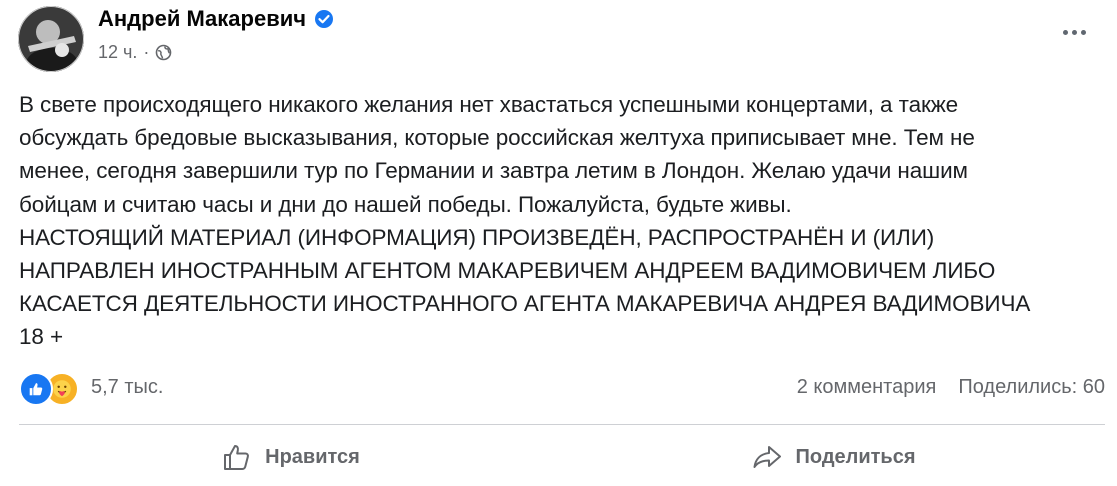 This screenshot has height=486, width=1117. I want to click on globe-icon, so click(163, 52).